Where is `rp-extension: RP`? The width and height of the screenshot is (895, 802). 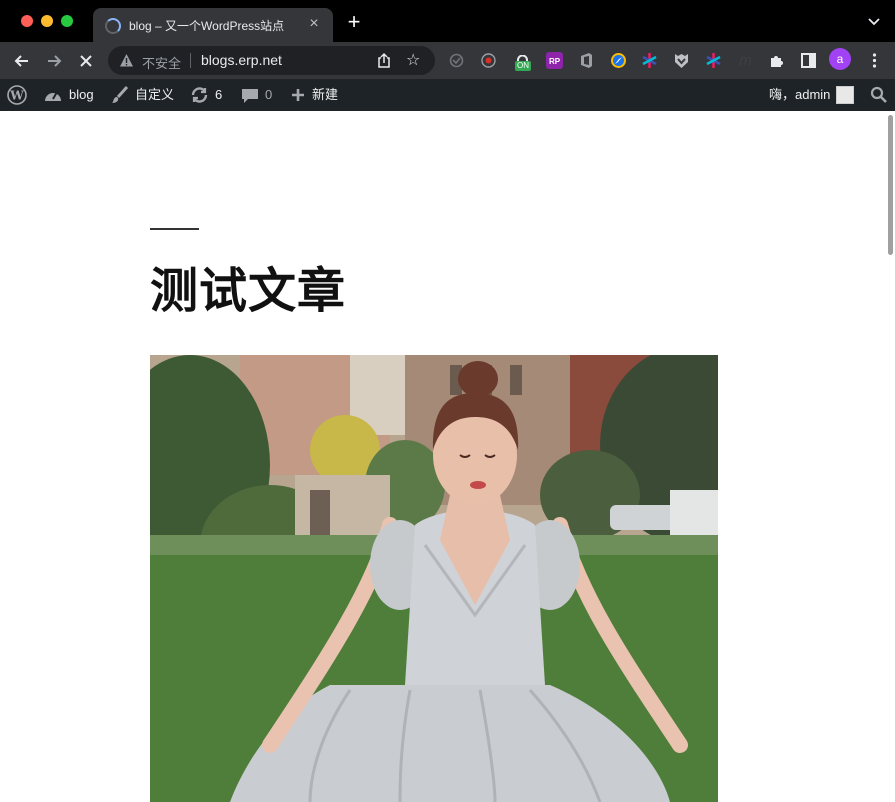 rp-extension: RP is located at coordinates (554, 60).